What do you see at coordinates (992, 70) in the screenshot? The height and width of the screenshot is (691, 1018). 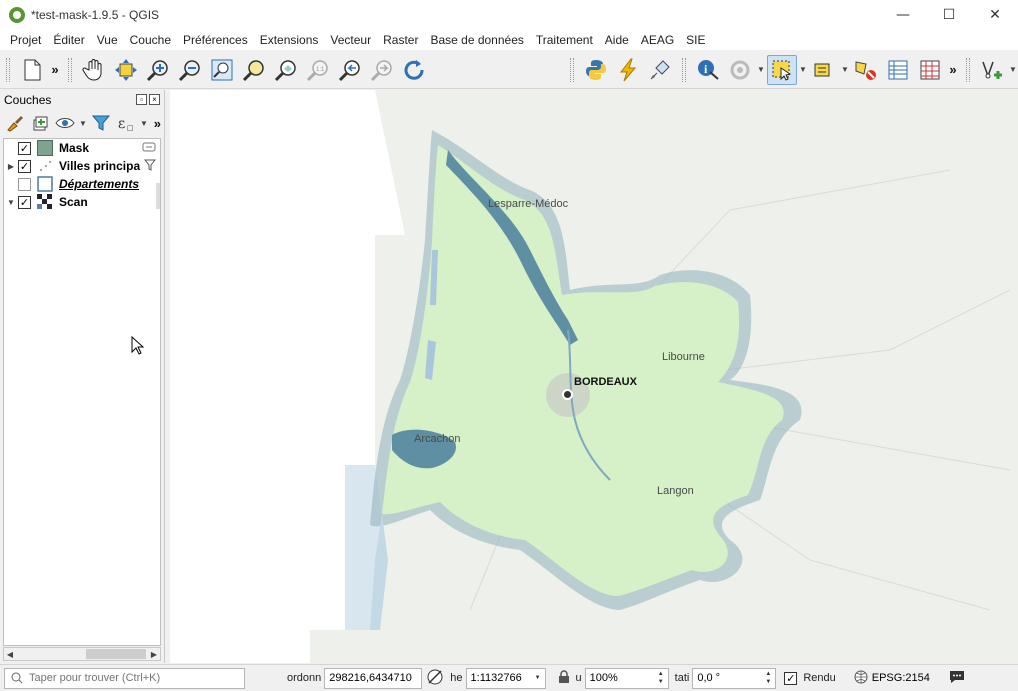 I see `digitize-icon` at bounding box center [992, 70].